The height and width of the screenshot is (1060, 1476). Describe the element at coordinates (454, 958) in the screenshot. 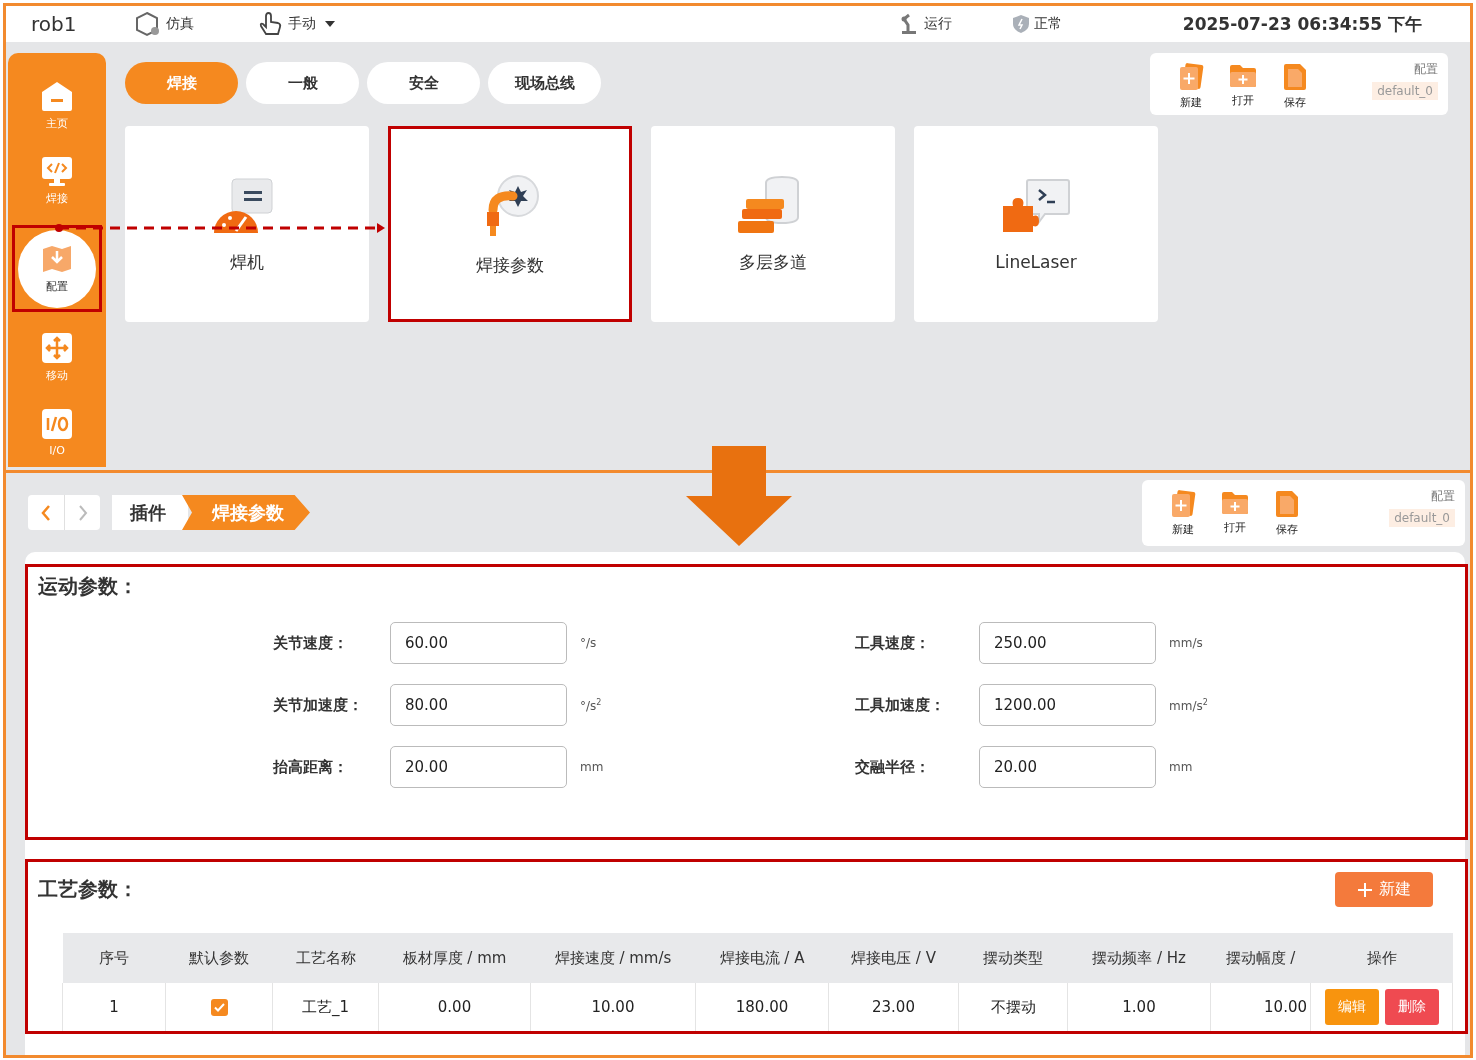

I see `column-header: 板材厚度 / mm` at that location.